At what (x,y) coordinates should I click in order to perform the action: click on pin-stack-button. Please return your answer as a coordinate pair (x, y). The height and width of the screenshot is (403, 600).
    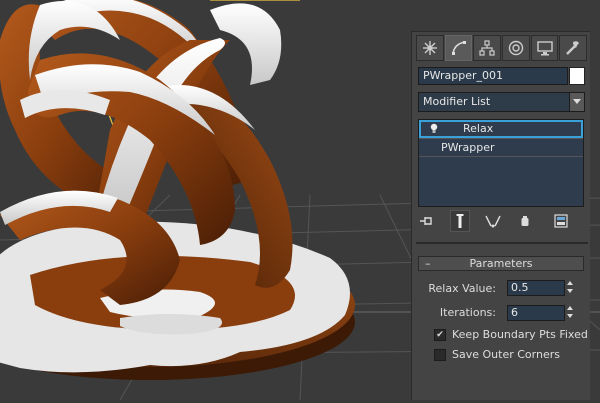
    Looking at the image, I should click on (427, 221).